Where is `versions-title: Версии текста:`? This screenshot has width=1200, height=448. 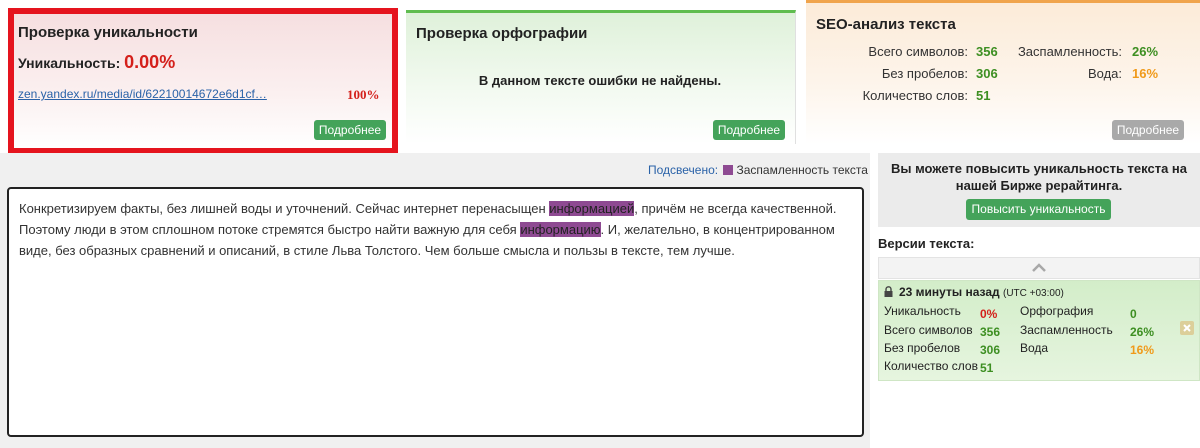
versions-title: Версии текста: is located at coordinates (926, 243).